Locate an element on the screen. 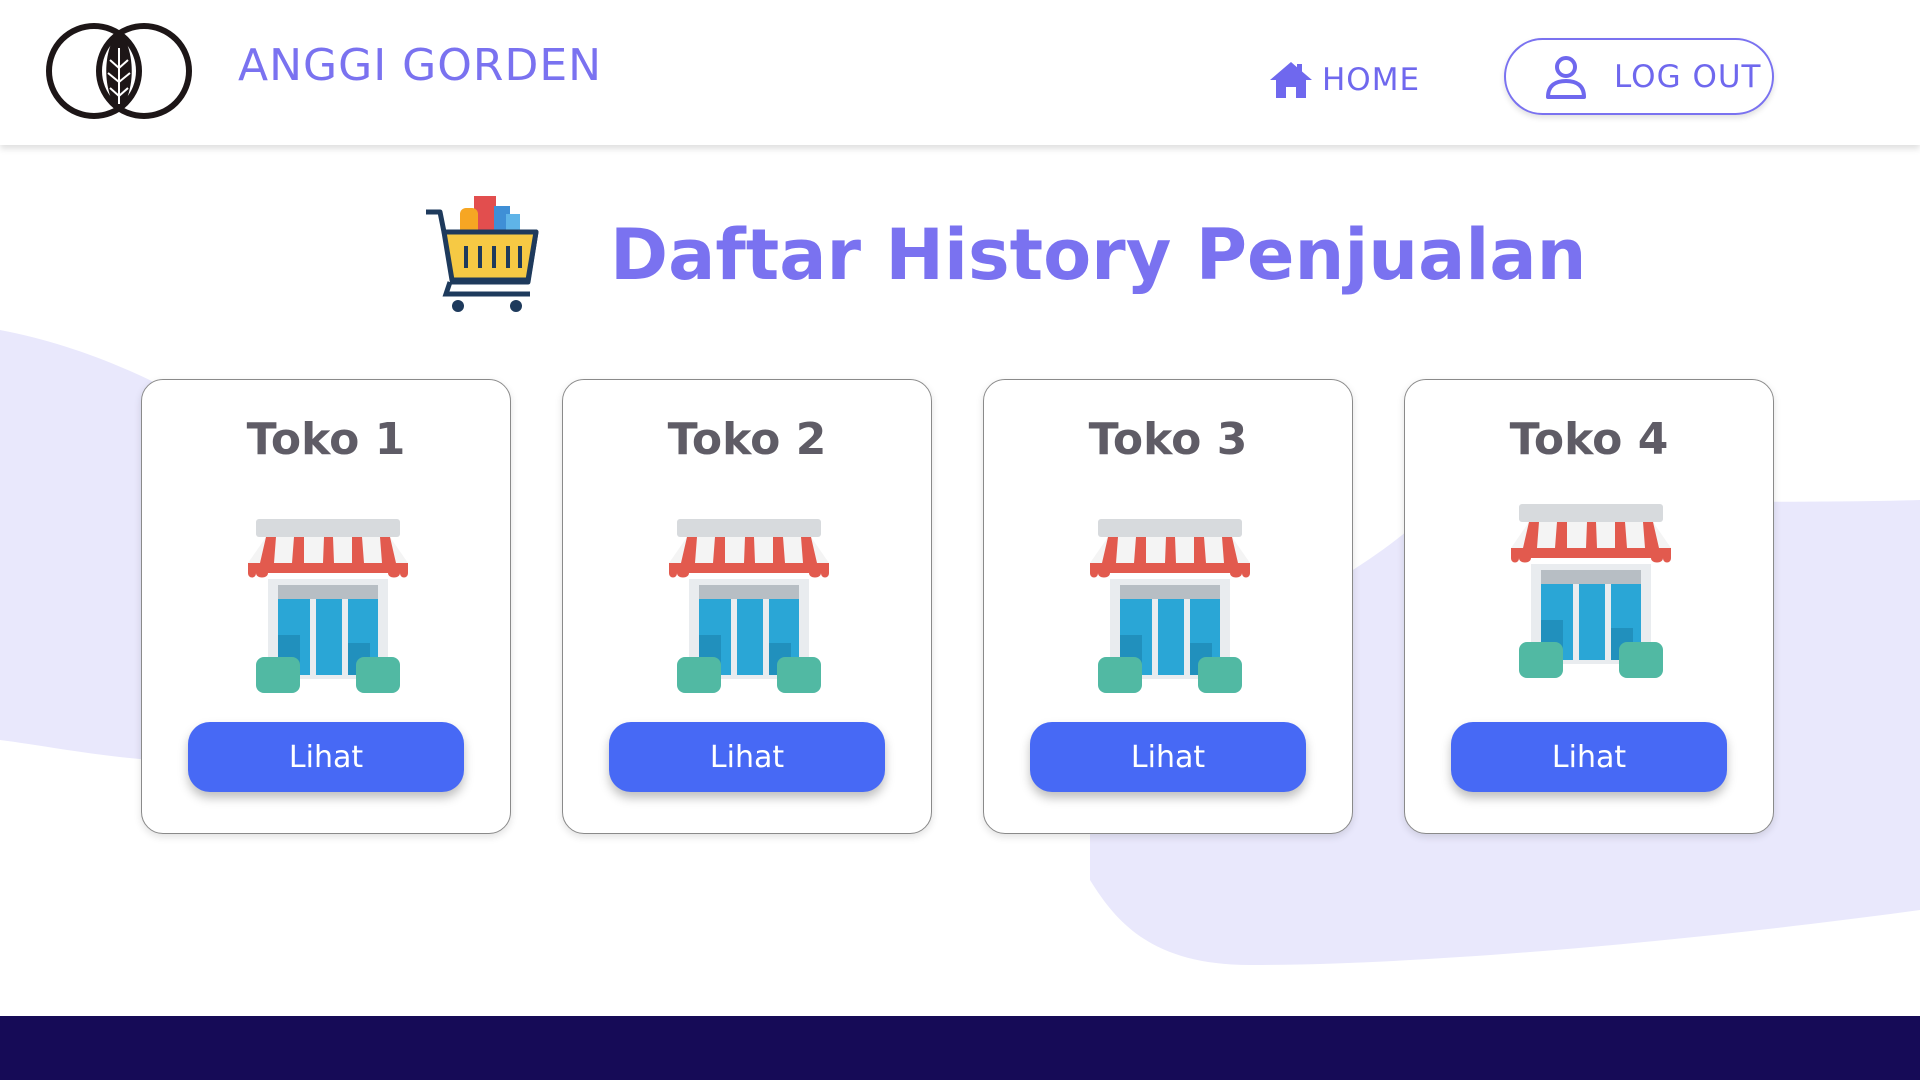 This screenshot has height=1080, width=1920. nav-home-link: HOME is located at coordinates (1344, 80).